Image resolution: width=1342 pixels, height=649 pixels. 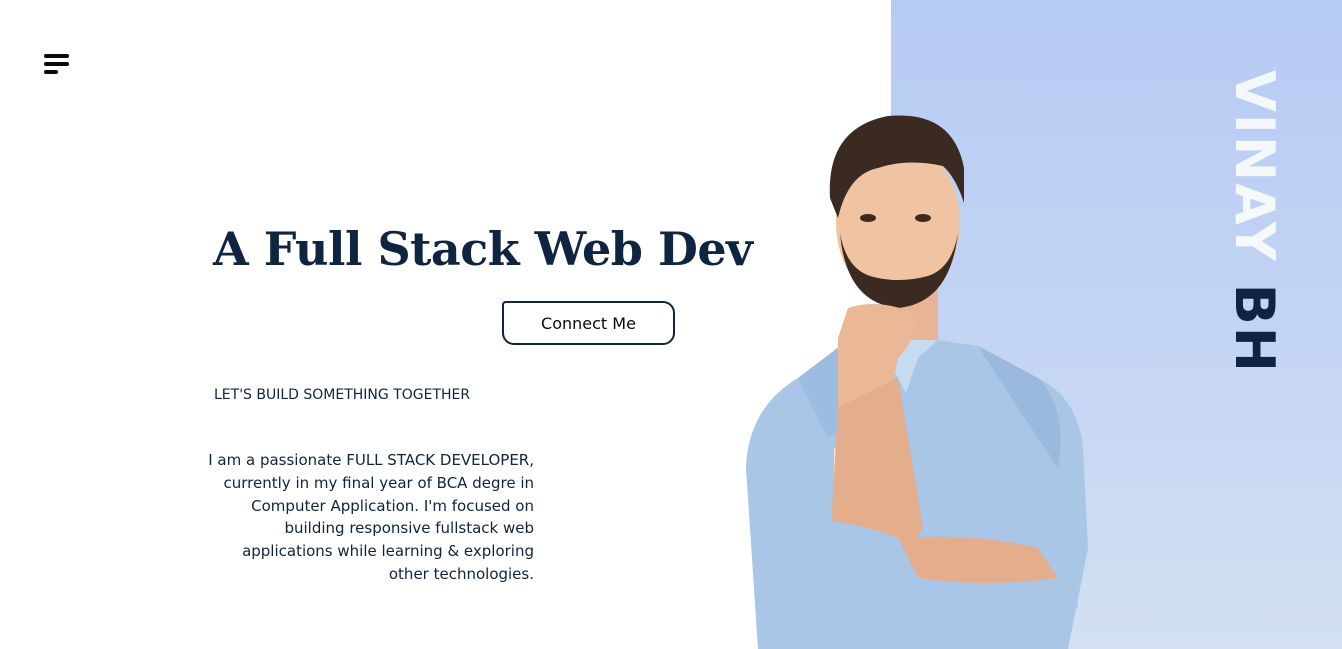 What do you see at coordinates (461, 573) in the screenshot?
I see `intro-line: other technologies.` at bounding box center [461, 573].